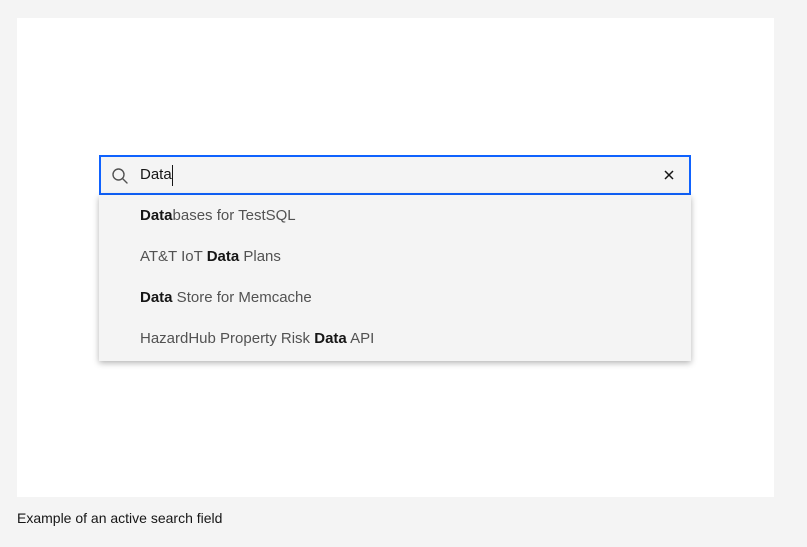 The width and height of the screenshot is (807, 547). I want to click on close-icon, so click(669, 176).